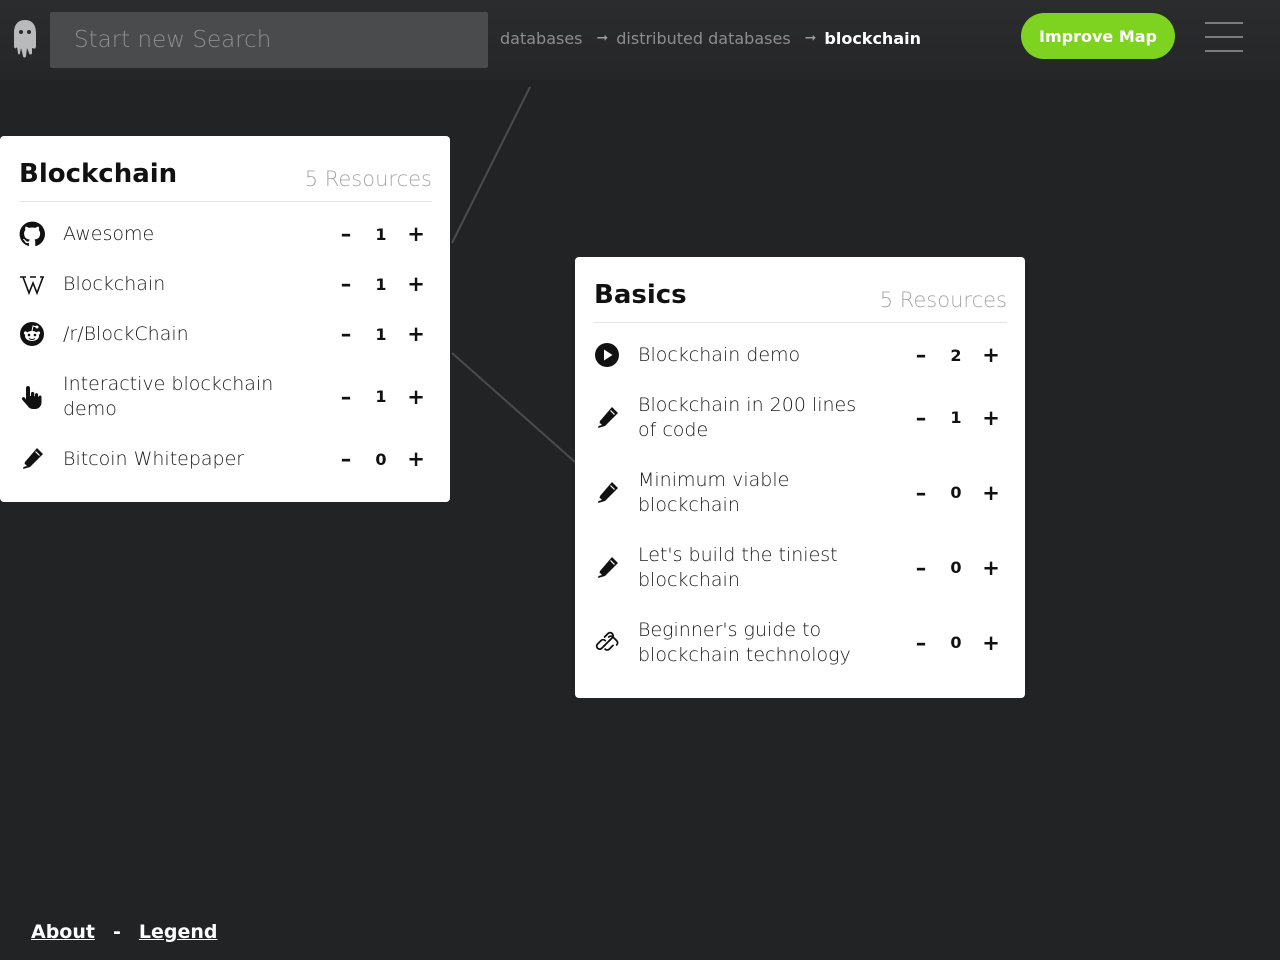 Image resolution: width=1280 pixels, height=960 pixels. I want to click on resource-row: Minimum viable blockchain – 0 +, so click(800, 492).